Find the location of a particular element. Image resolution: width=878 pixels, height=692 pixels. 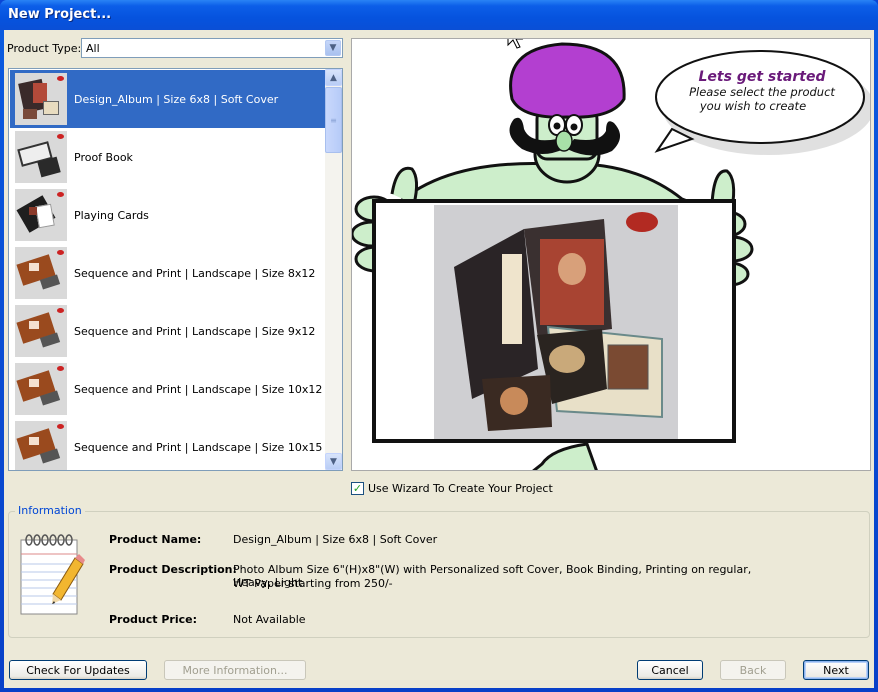

information-legend: Information is located at coordinates (50, 510).